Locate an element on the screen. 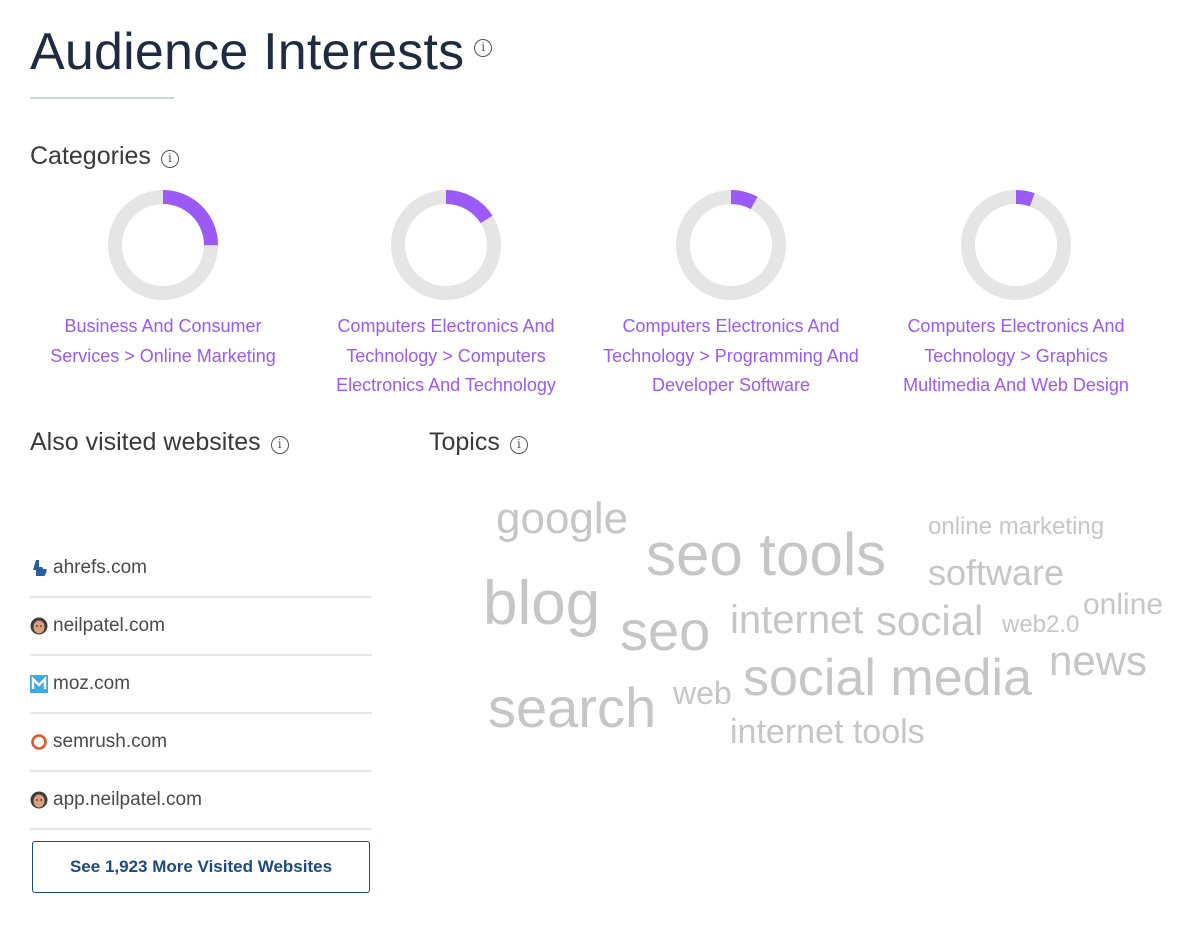 Image resolution: width=1200 pixels, height=926 pixels. topic-word: social media is located at coordinates (887, 678).